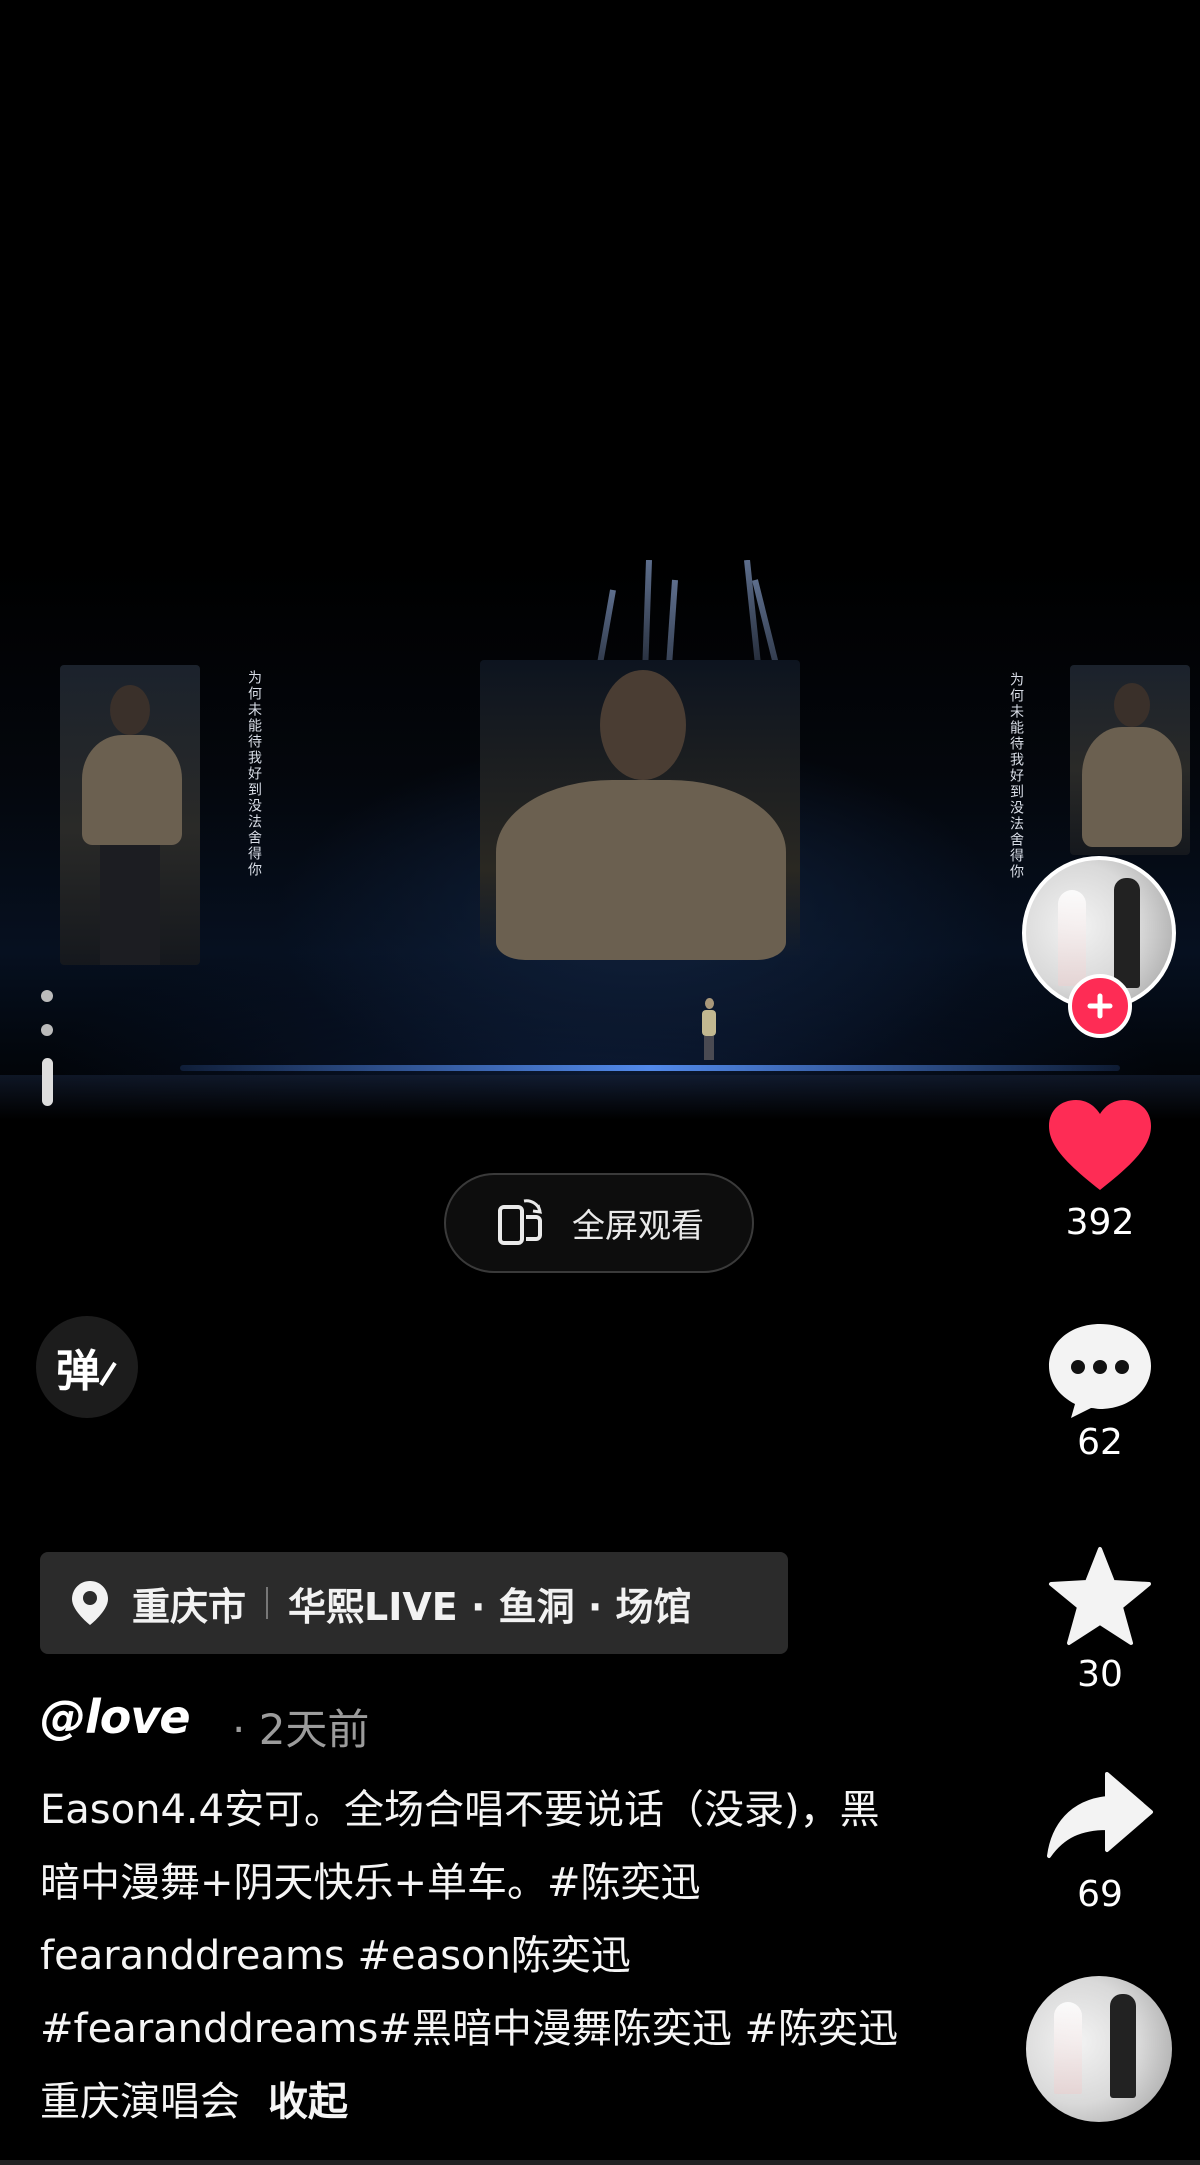 This screenshot has height=2165, width=1200. I want to click on favorite-button: 30, so click(1100, 1620).